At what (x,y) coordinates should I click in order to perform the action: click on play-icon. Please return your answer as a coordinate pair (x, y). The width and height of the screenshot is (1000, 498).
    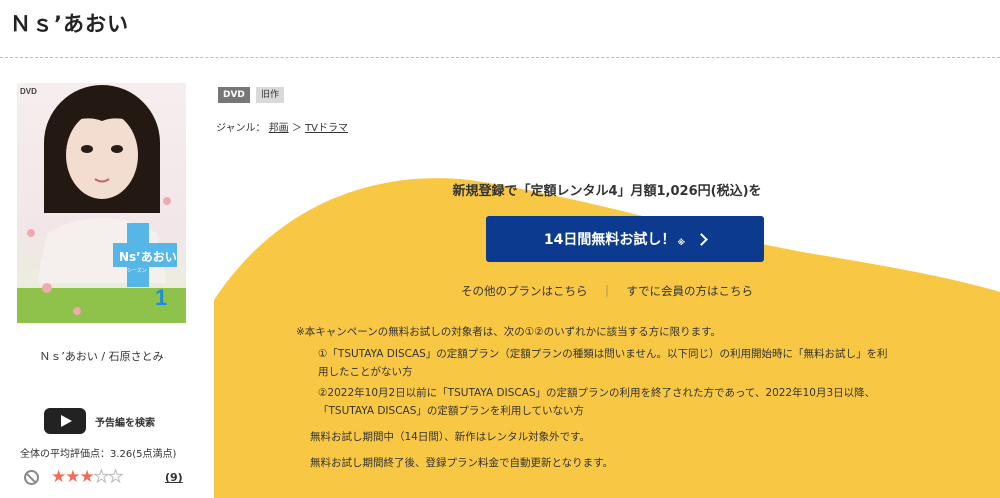
    Looking at the image, I should click on (65, 421).